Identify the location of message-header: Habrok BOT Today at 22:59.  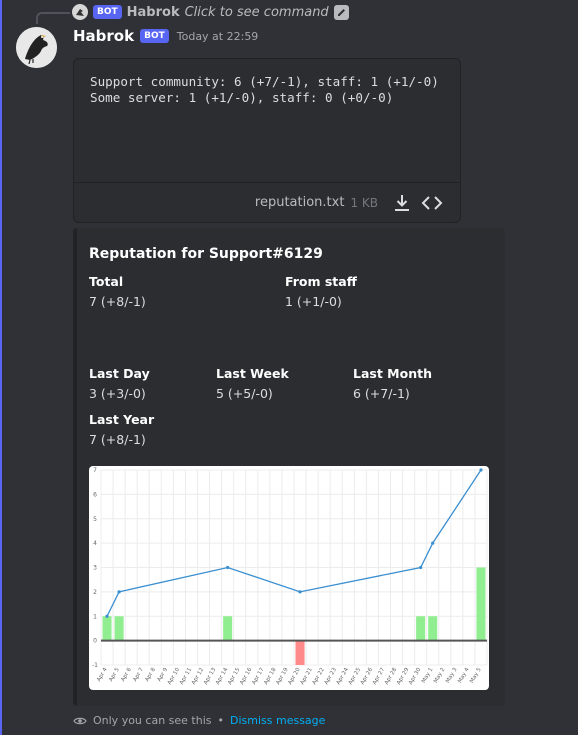
(165, 36).